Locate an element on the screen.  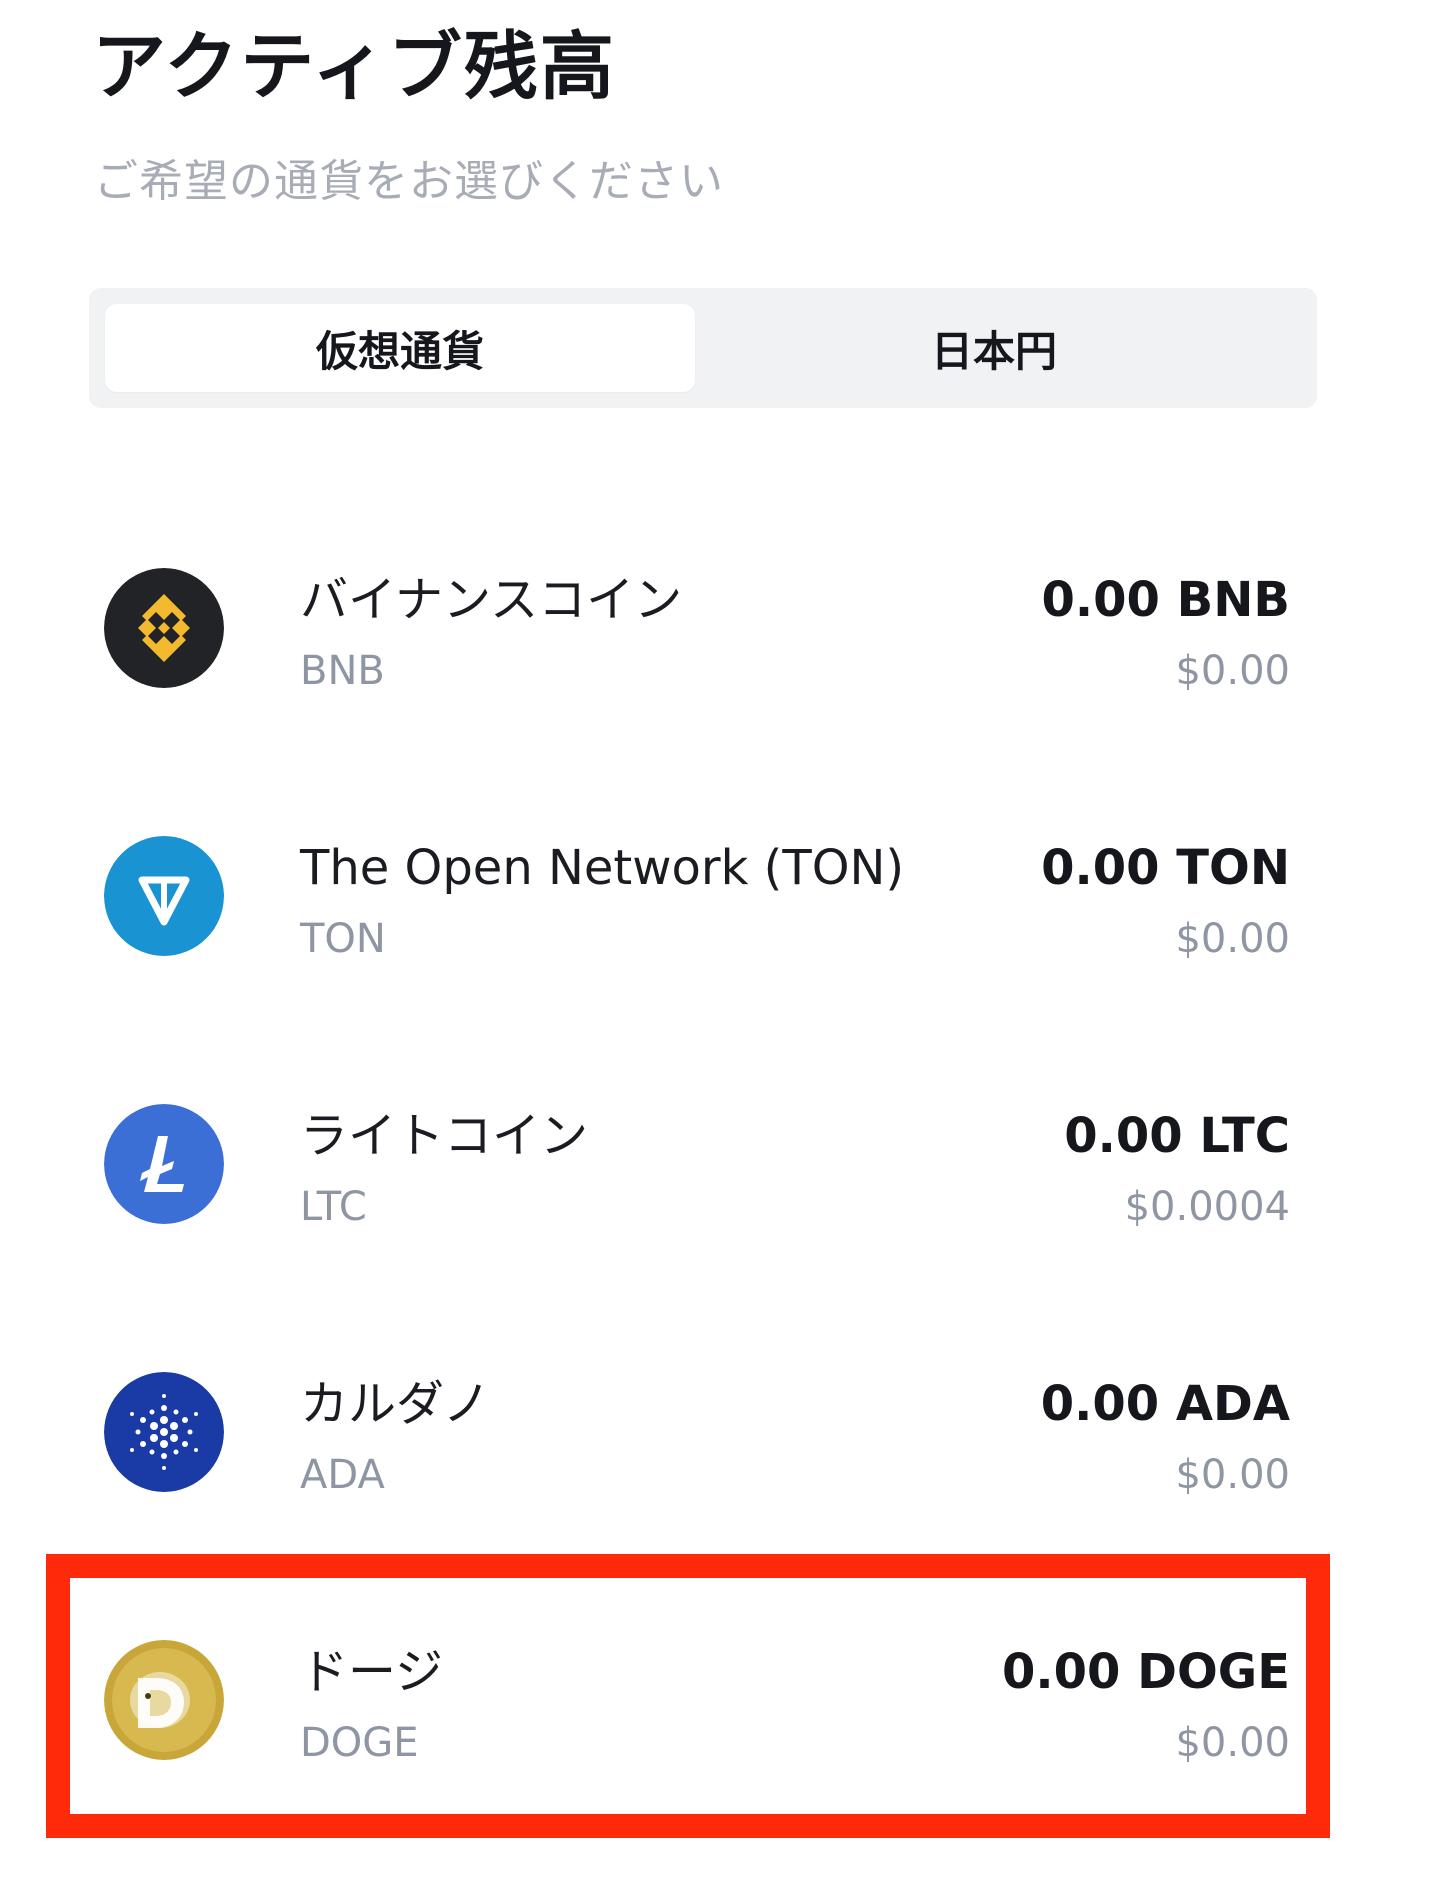
currency-type-switch: 仮想通貨 日本円 is located at coordinates (703, 348).